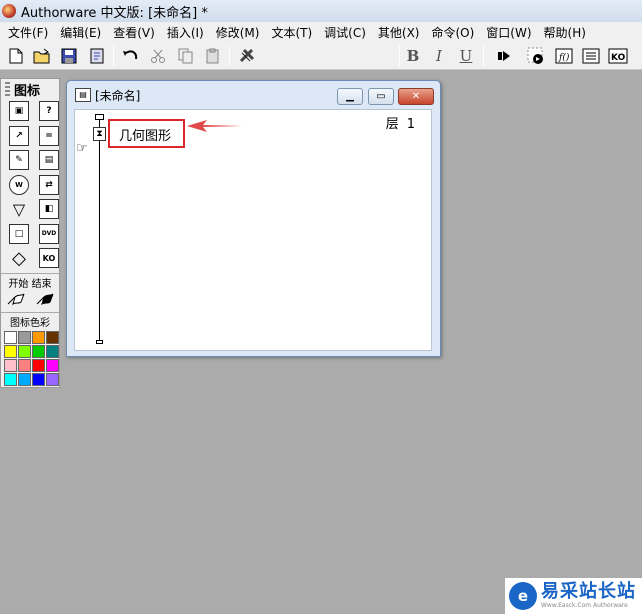 This screenshot has height=614, width=642. What do you see at coordinates (49, 258) in the screenshot?
I see `knowledge-object-icon: KO` at bounding box center [49, 258].